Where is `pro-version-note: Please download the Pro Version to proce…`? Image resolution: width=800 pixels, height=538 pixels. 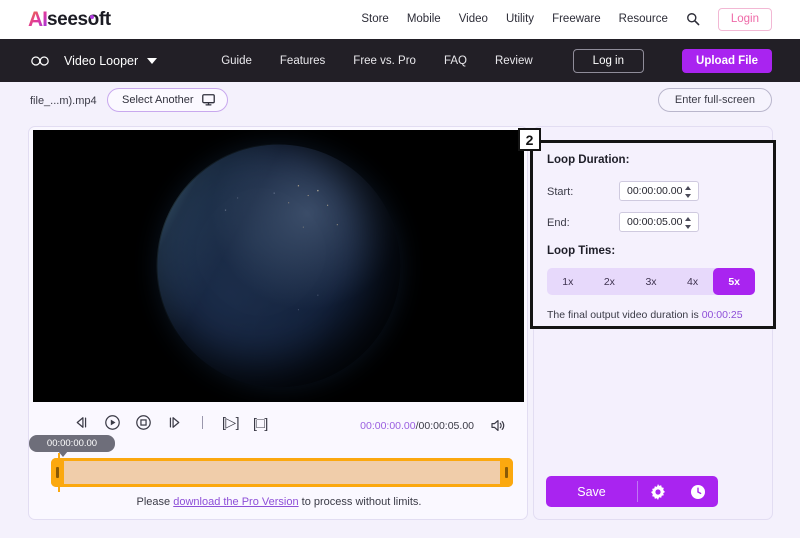 pro-version-note: Please download the Pro Version to proce… is located at coordinates (279, 502).